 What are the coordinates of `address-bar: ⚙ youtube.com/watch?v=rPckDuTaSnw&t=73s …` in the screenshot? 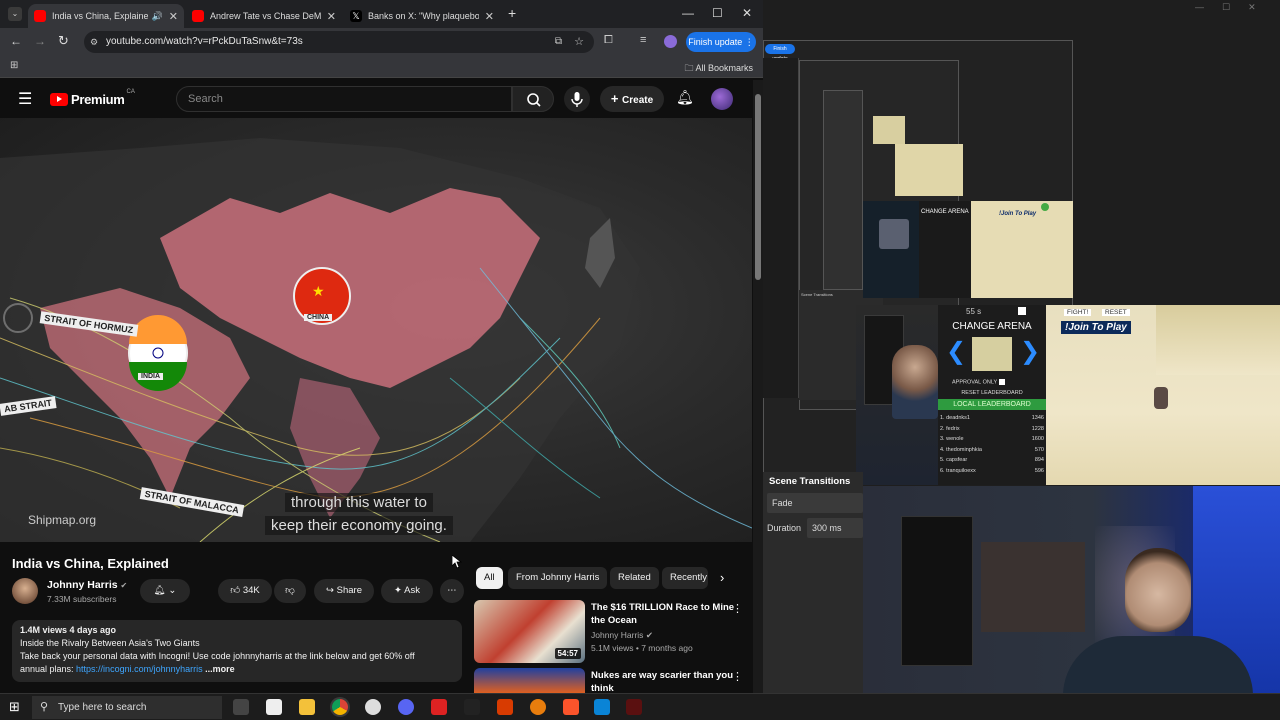 It's located at (339, 42).